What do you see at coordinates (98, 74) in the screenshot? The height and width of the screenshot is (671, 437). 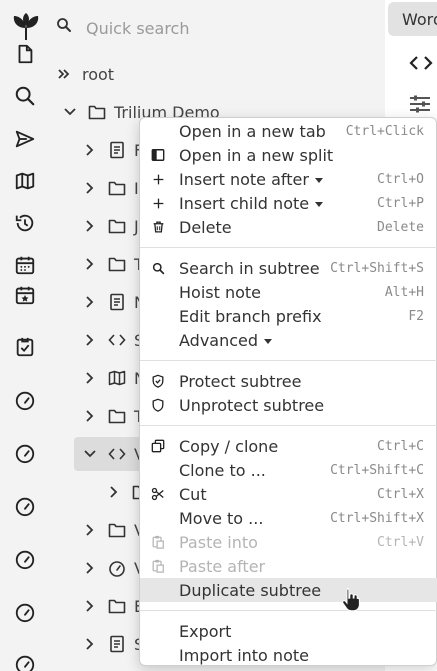 I see `tree-row-label: root` at bounding box center [98, 74].